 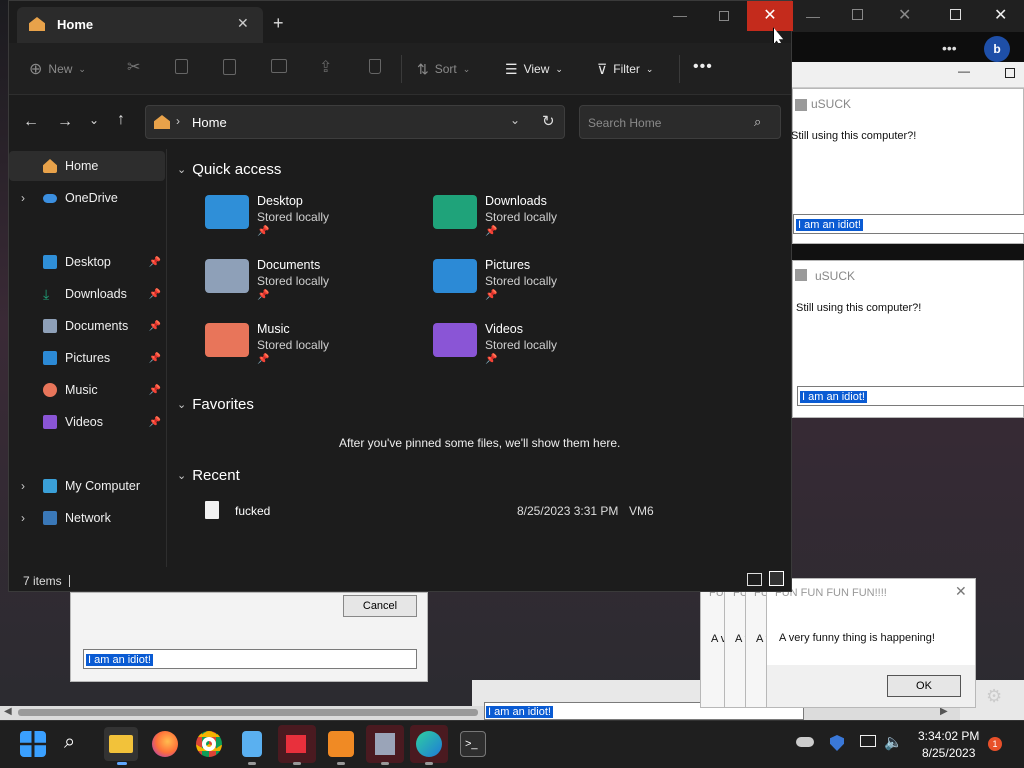 I want to click on clock-date: 8/25/2023, so click(x=948, y=753).